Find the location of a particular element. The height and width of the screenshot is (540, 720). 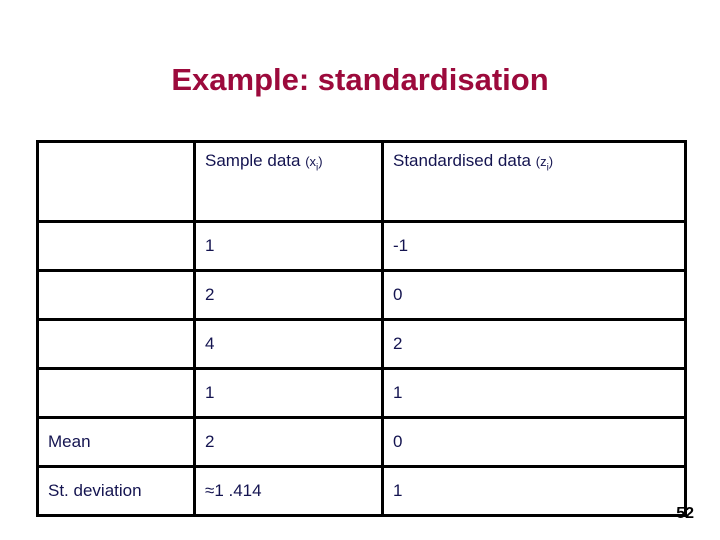

table-row: 42 is located at coordinates (361, 344).